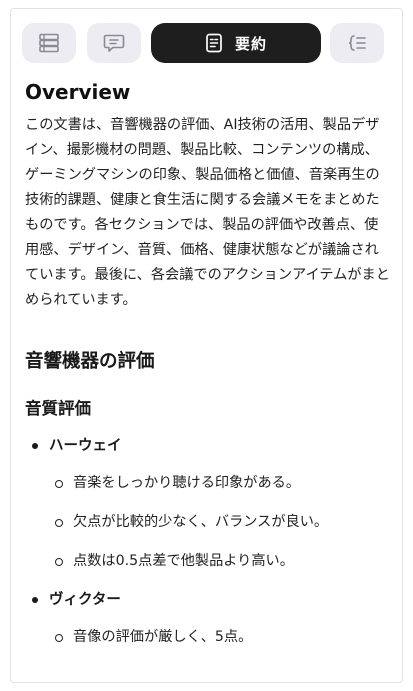 Image resolution: width=413 pixels, height=691 pixels. I want to click on chat-bubble-icon, so click(114, 43).